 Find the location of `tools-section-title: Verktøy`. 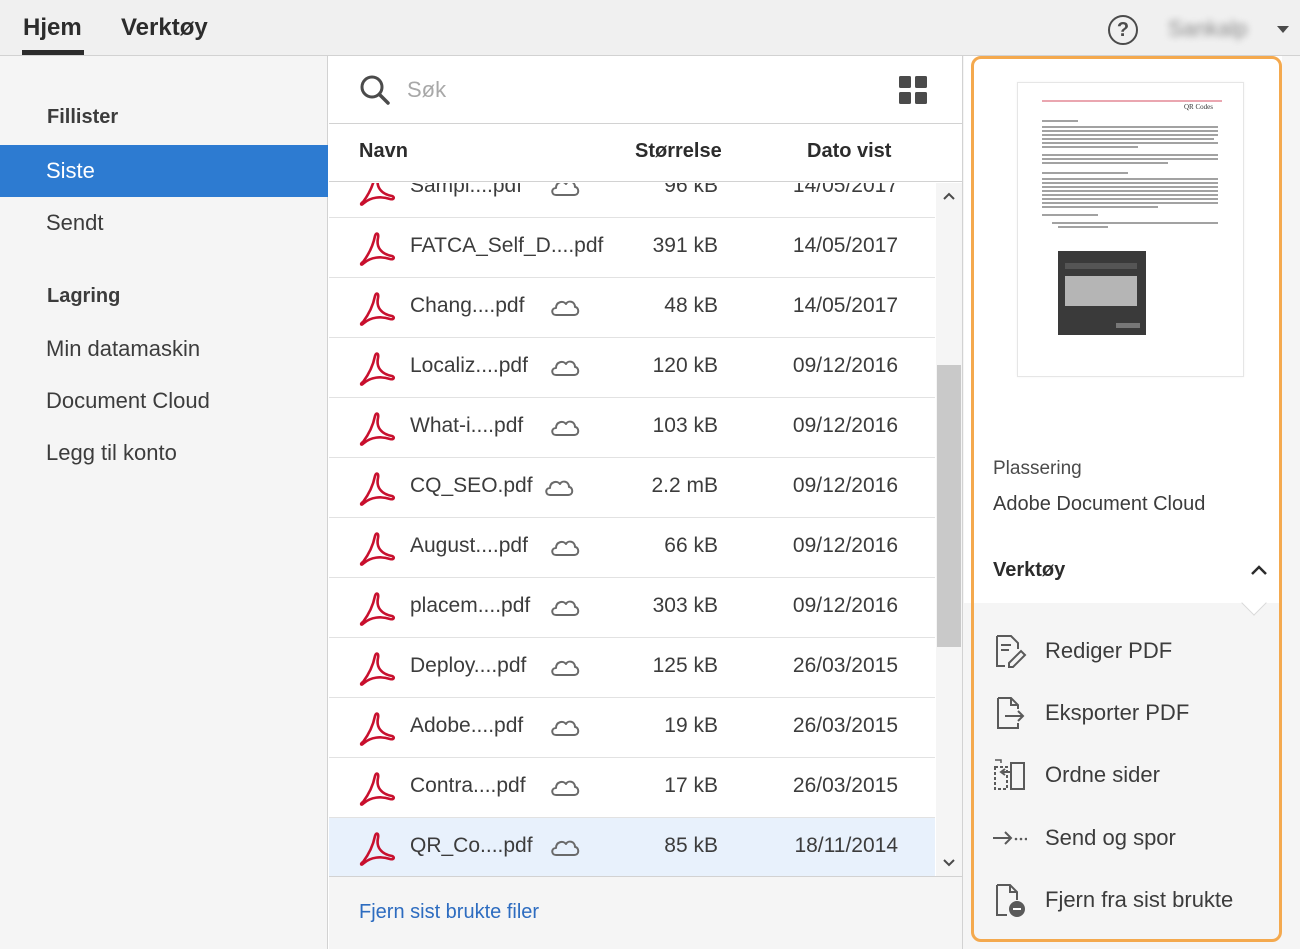

tools-section-title: Verktøy is located at coordinates (1029, 570).